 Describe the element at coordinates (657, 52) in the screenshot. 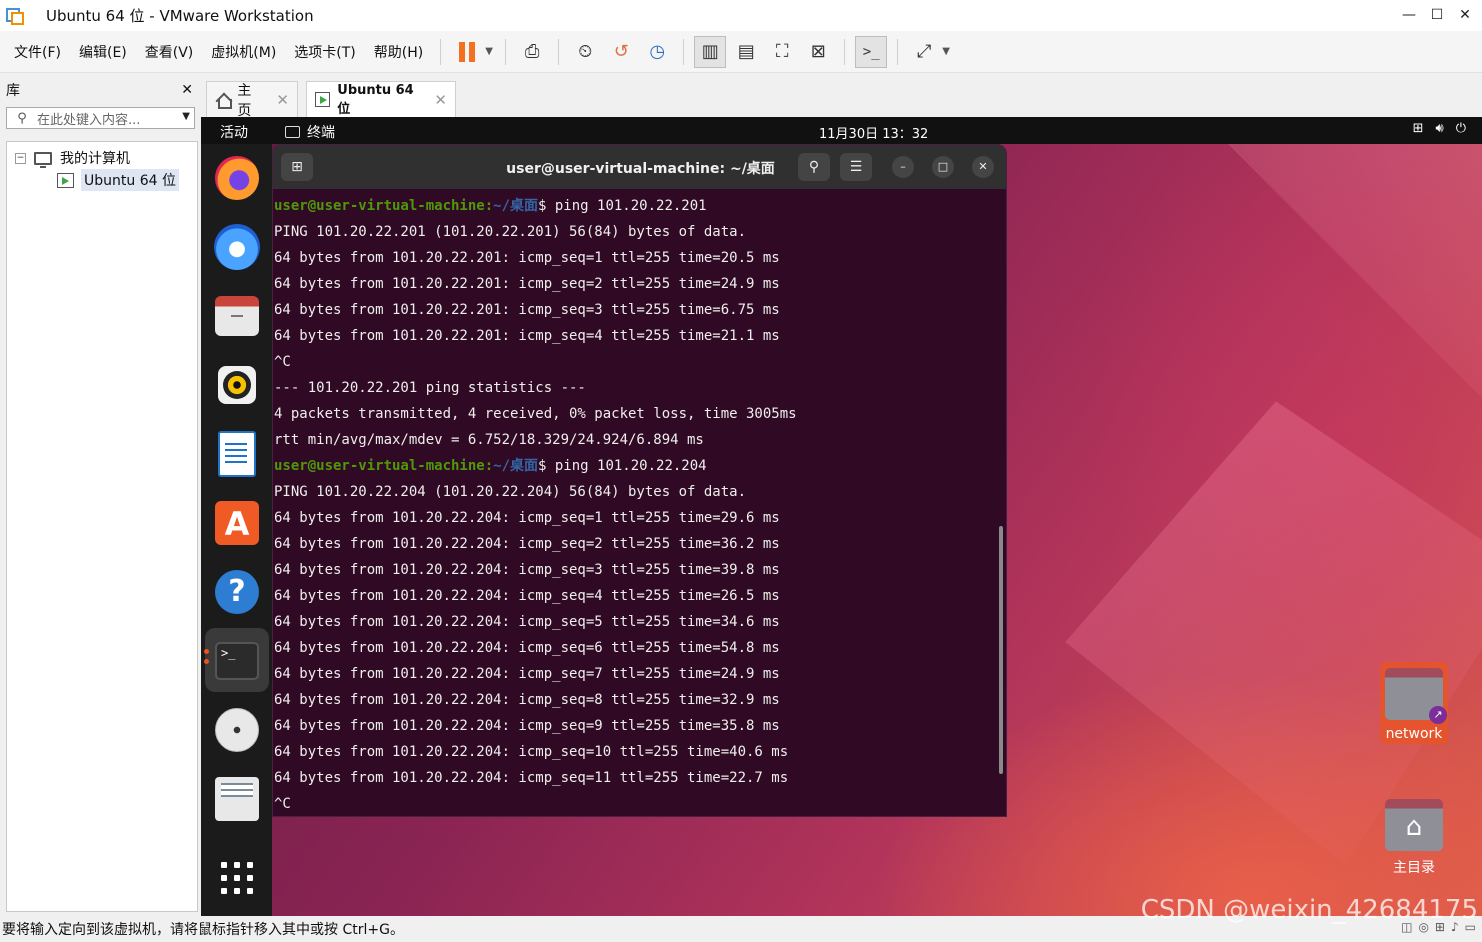

I see `snapshot-manager-button: ◷` at that location.